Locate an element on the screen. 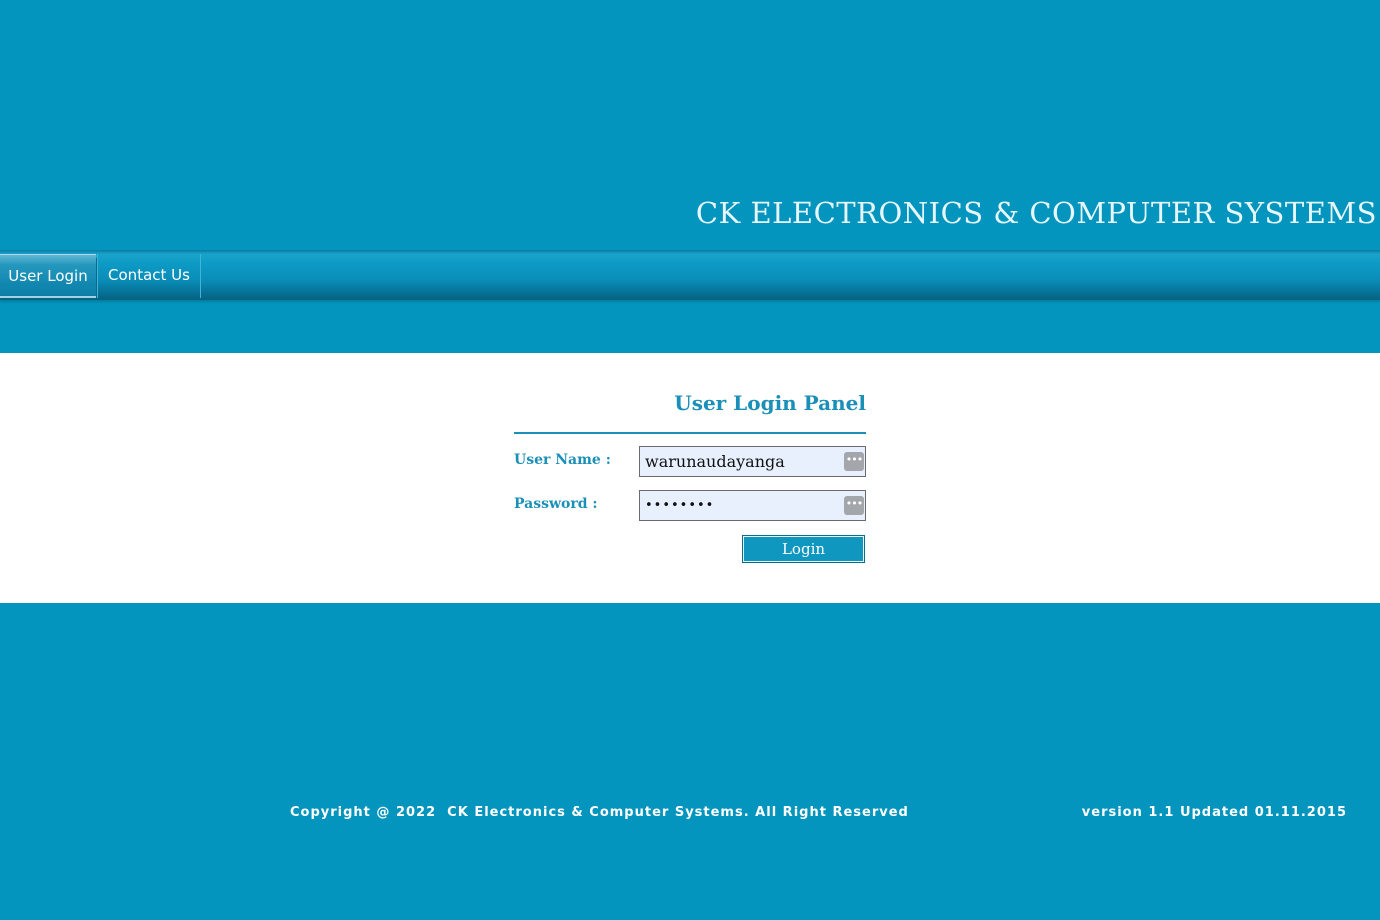 This screenshot has height=920, width=1380. panel-title: User Login Panel is located at coordinates (770, 403).